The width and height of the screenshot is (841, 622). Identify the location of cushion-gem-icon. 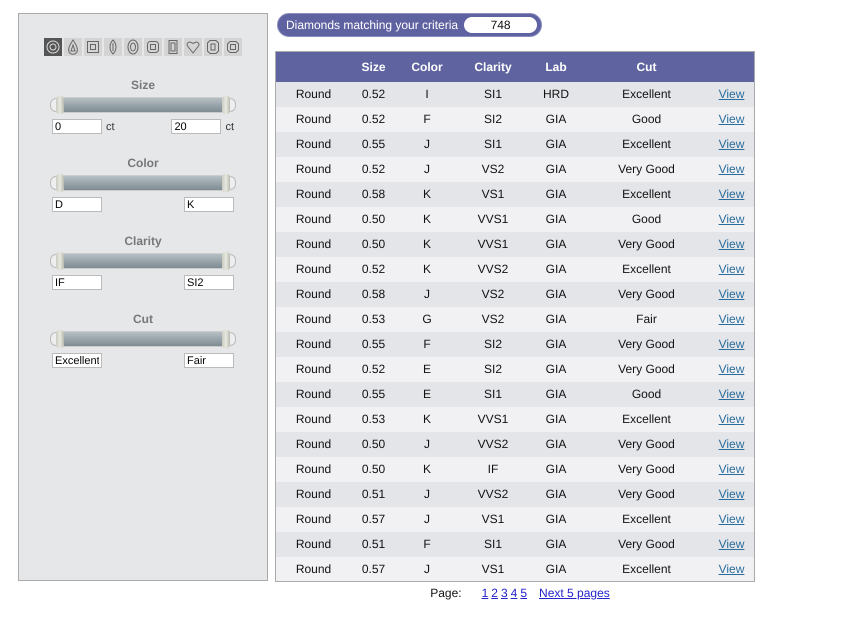
(153, 47).